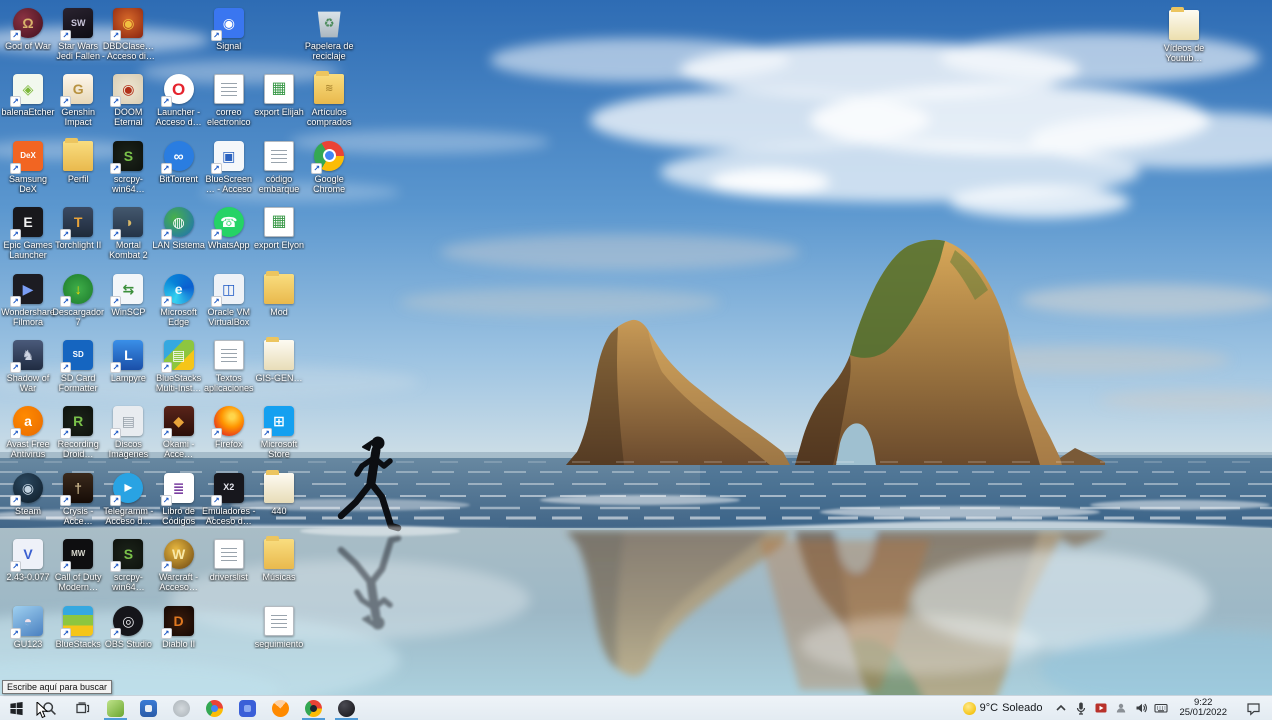 The height and width of the screenshot is (720, 1272). Describe the element at coordinates (229, 366) in the screenshot. I see `desktop-icon-textos-aplicaciones: Textos aplicaciones` at that location.